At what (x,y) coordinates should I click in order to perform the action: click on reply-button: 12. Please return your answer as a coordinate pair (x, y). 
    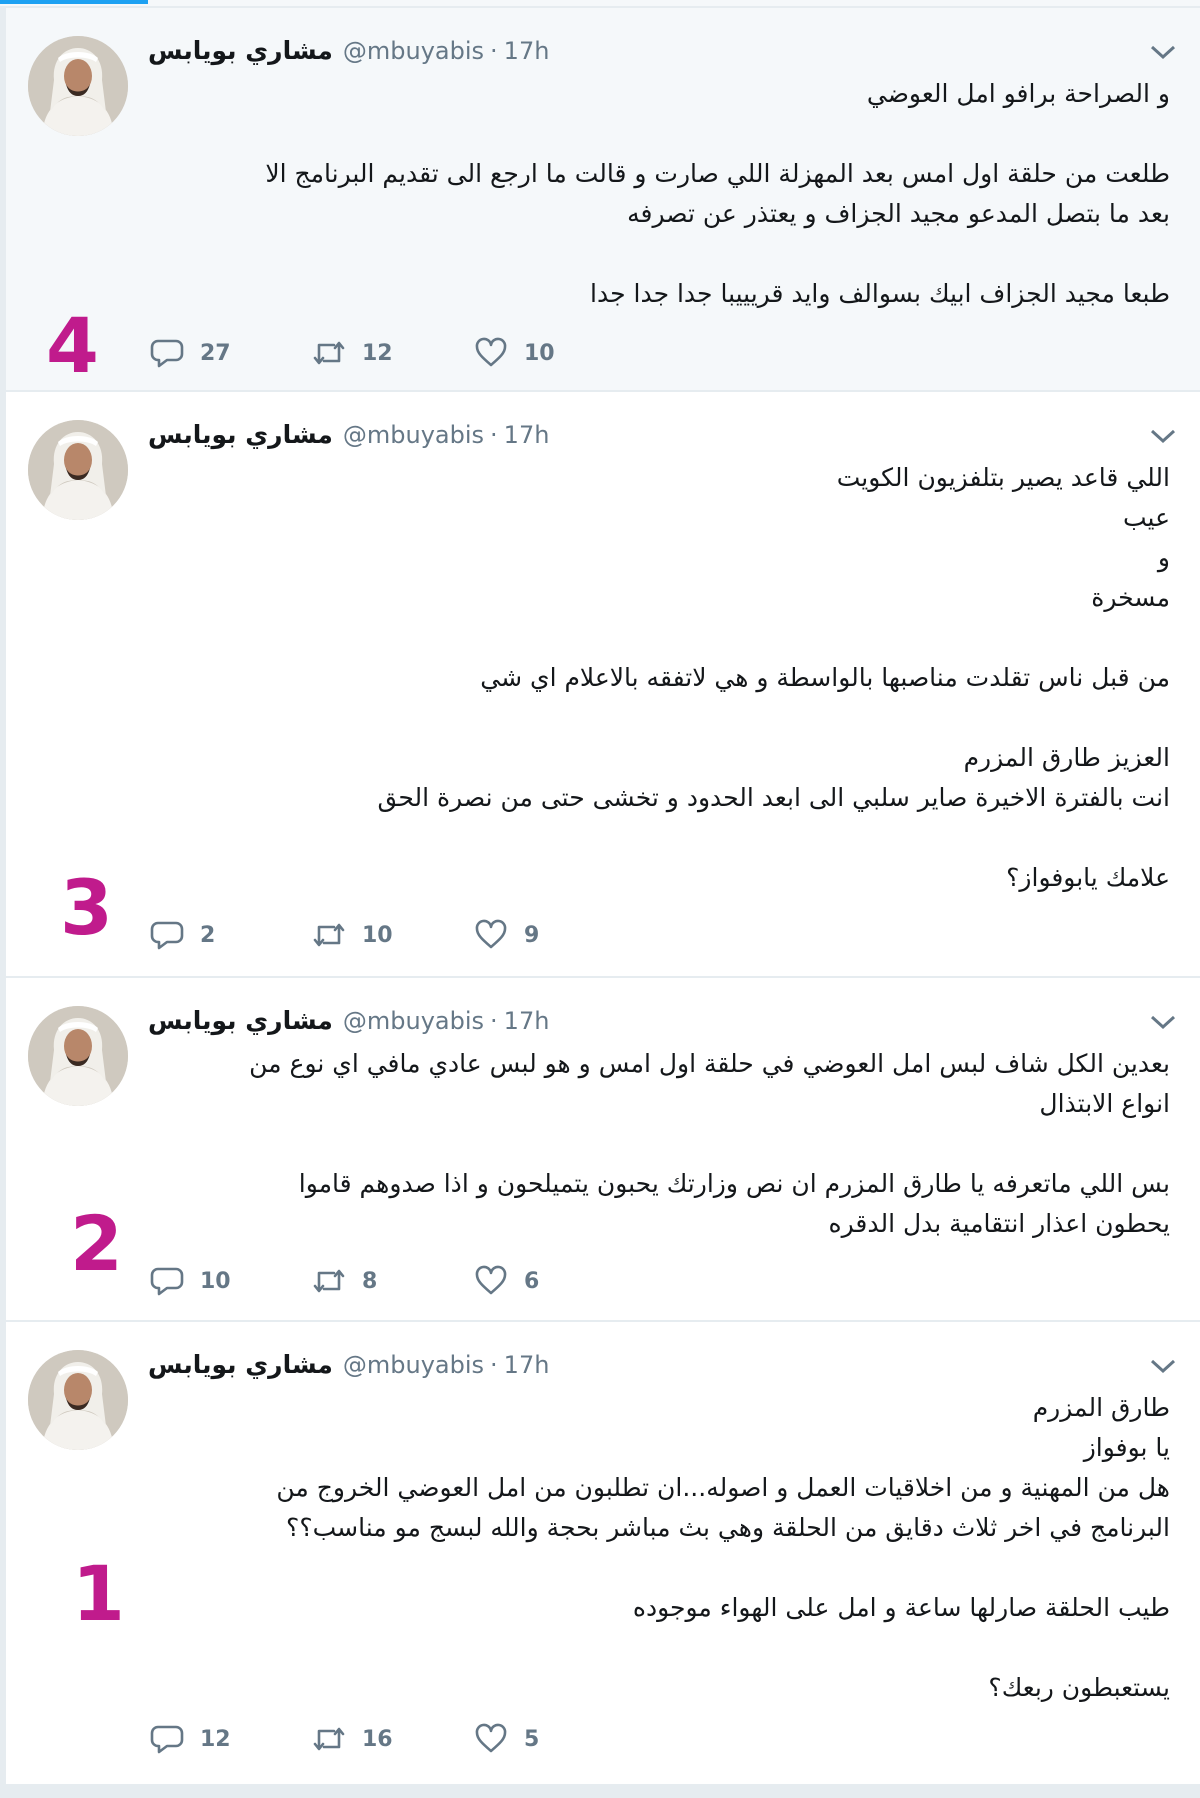
    Looking at the image, I should click on (231, 1739).